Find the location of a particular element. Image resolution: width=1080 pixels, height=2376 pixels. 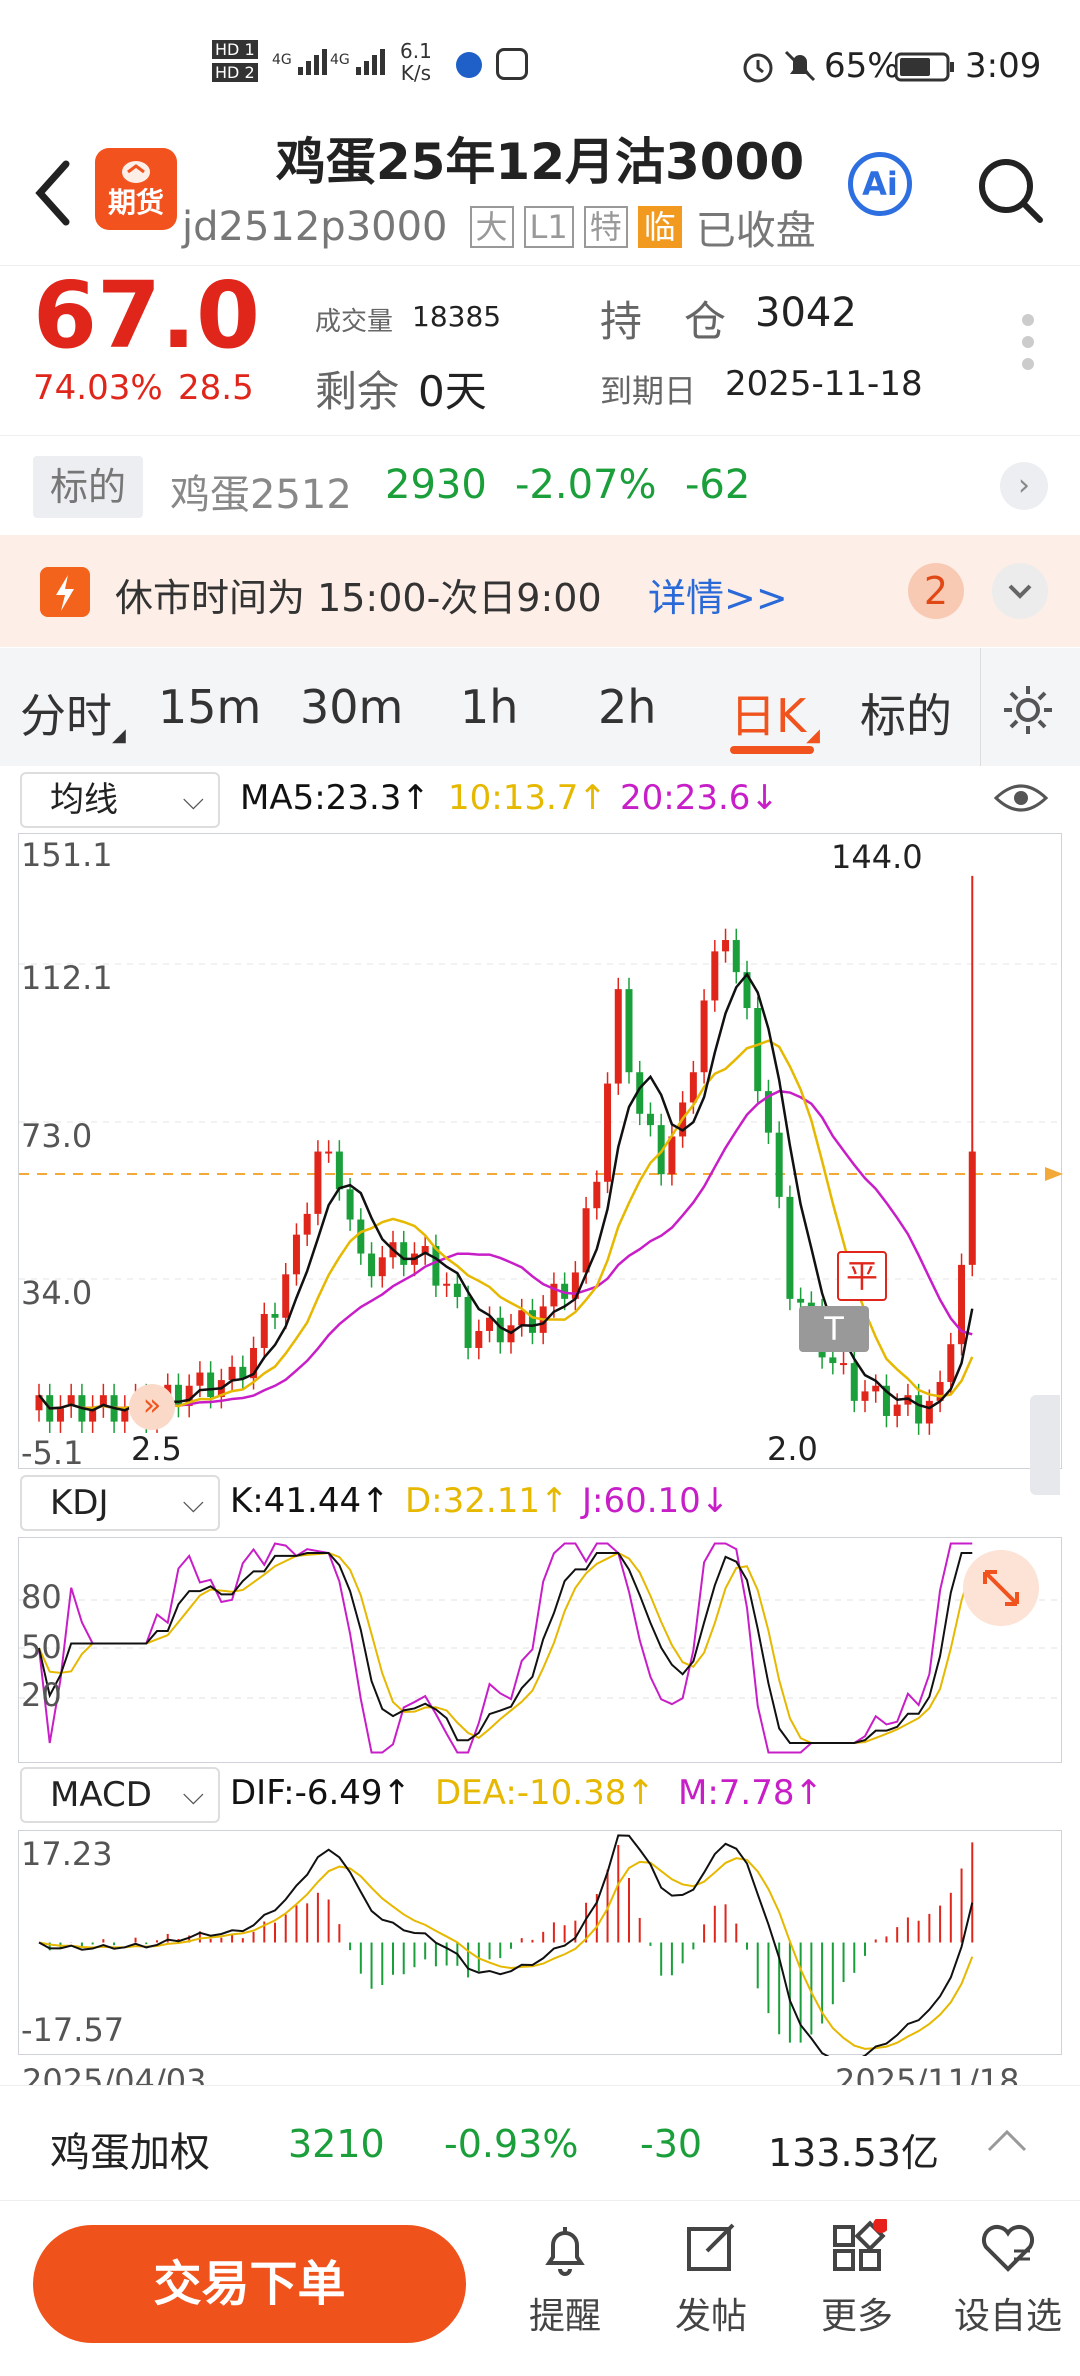

double-chevron-icon: » is located at coordinates (152, 1407).